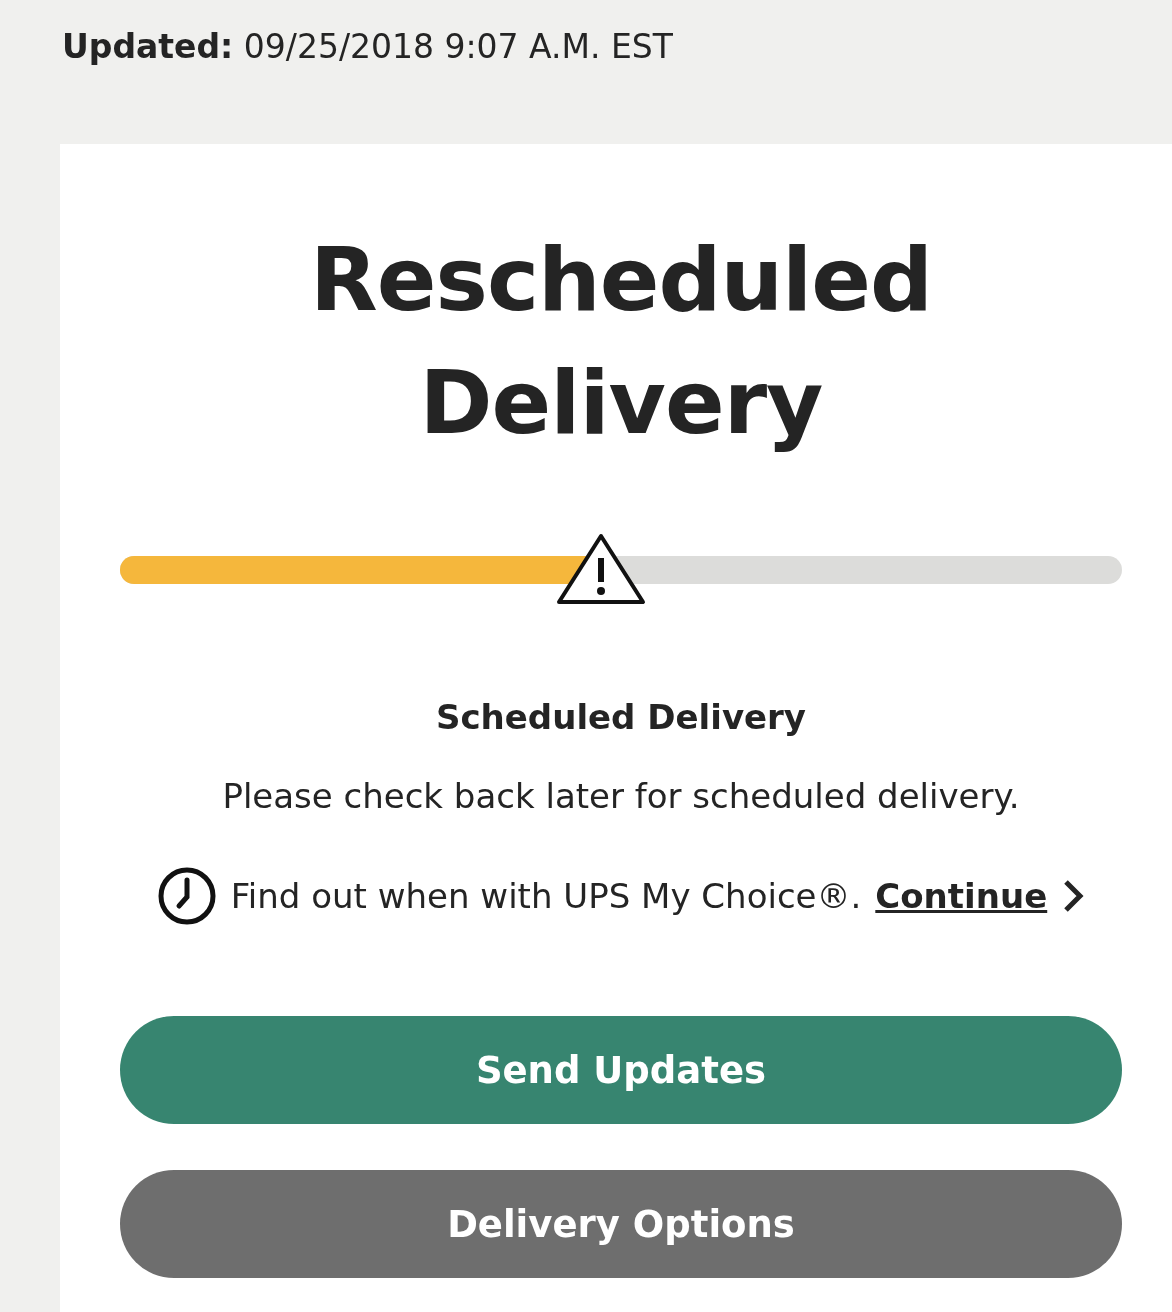 The height and width of the screenshot is (1312, 1172). Describe the element at coordinates (621, 1224) in the screenshot. I see `delivery-options-button: Delivery Options` at that location.